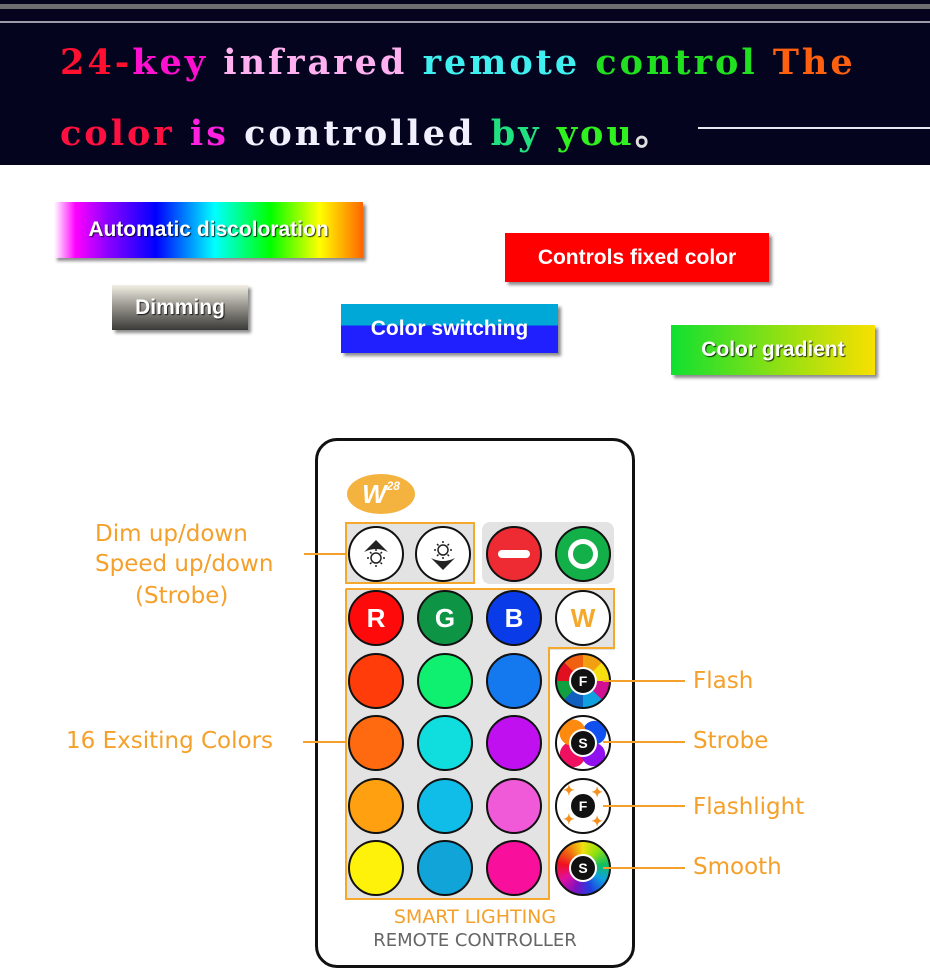 The image size is (930, 976). I want to click on callout-smooth: Smooth, so click(737, 867).